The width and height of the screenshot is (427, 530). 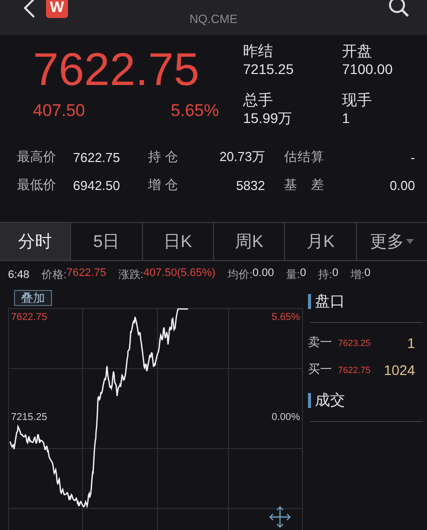 I want to click on ticker-label: 价格:, so click(x=53, y=275).